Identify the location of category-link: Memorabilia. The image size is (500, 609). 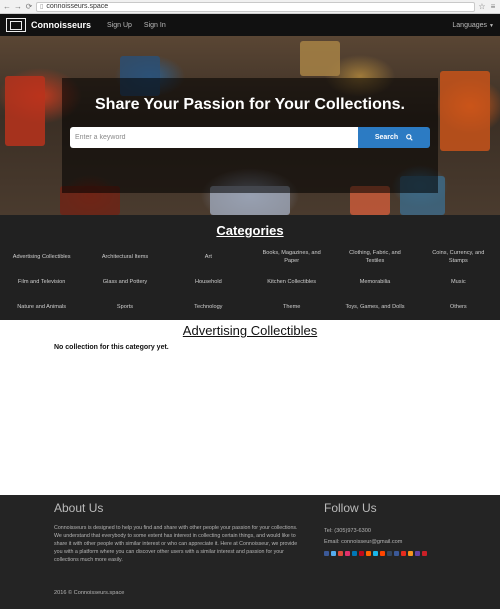
(374, 281).